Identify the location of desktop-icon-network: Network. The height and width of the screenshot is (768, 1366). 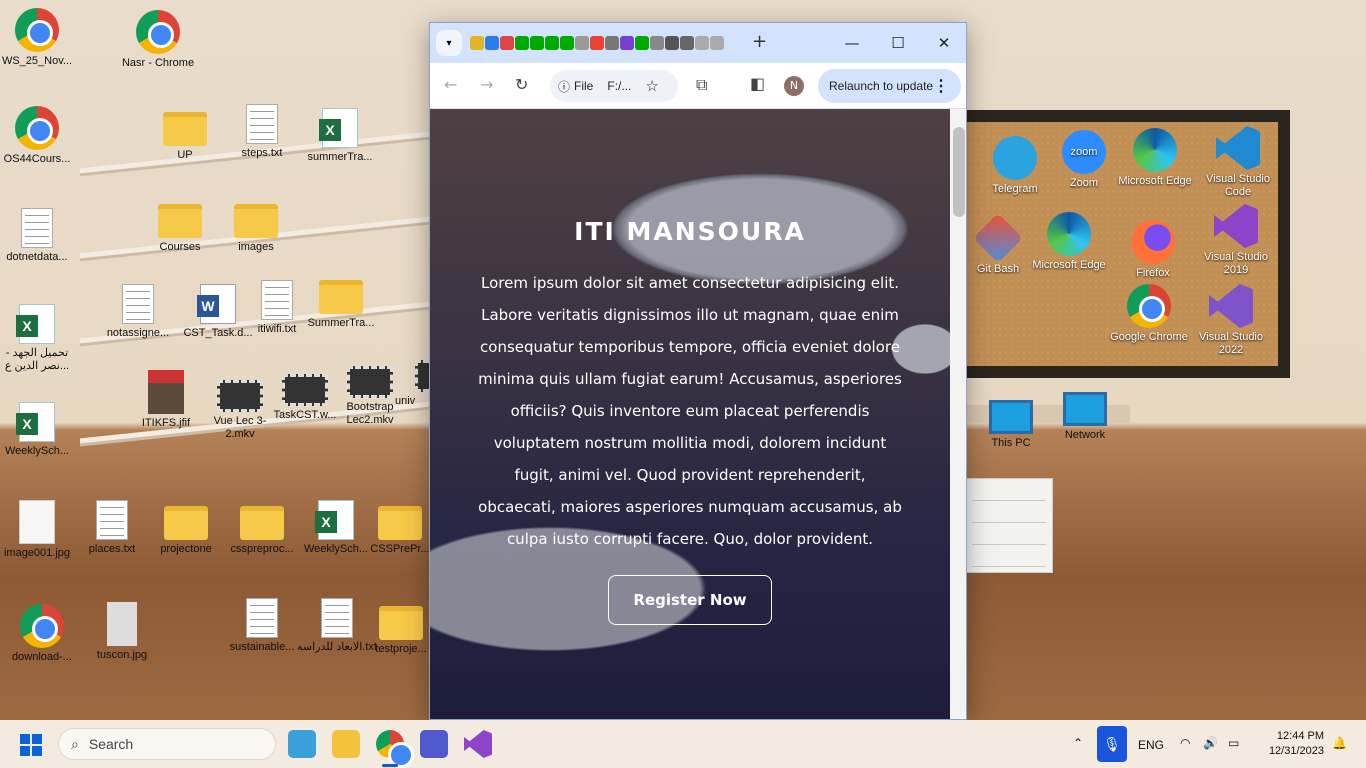
(1085, 417).